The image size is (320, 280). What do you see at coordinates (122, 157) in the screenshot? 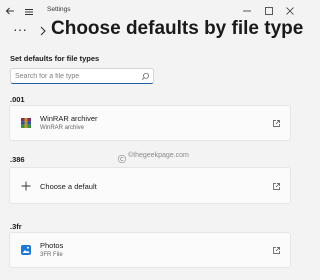
I see `copyright-watermark-icon` at bounding box center [122, 157].